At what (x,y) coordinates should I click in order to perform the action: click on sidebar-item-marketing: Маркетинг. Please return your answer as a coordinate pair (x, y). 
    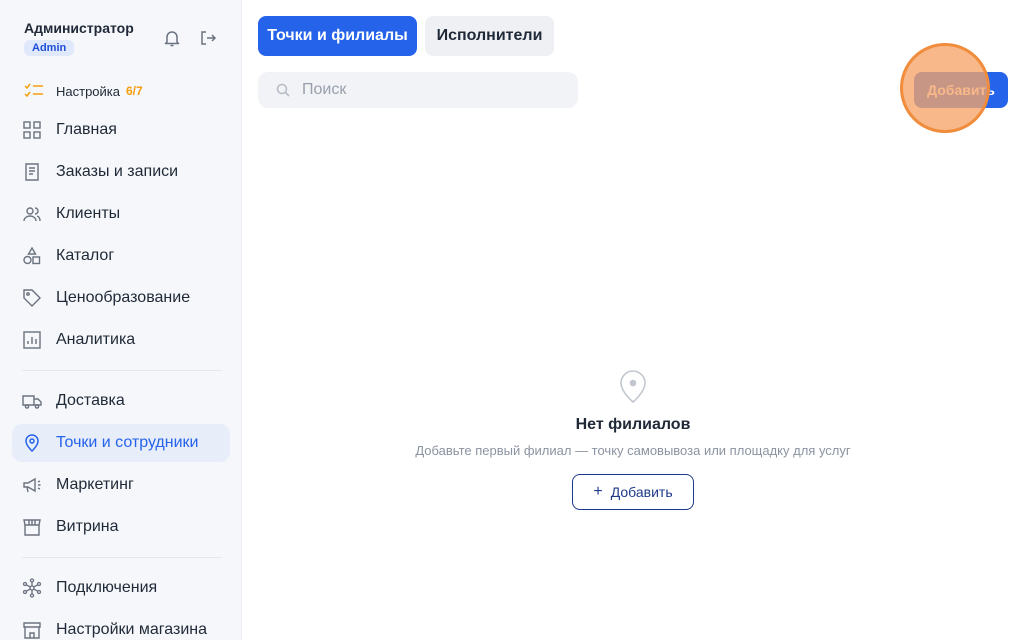
    Looking at the image, I should click on (121, 485).